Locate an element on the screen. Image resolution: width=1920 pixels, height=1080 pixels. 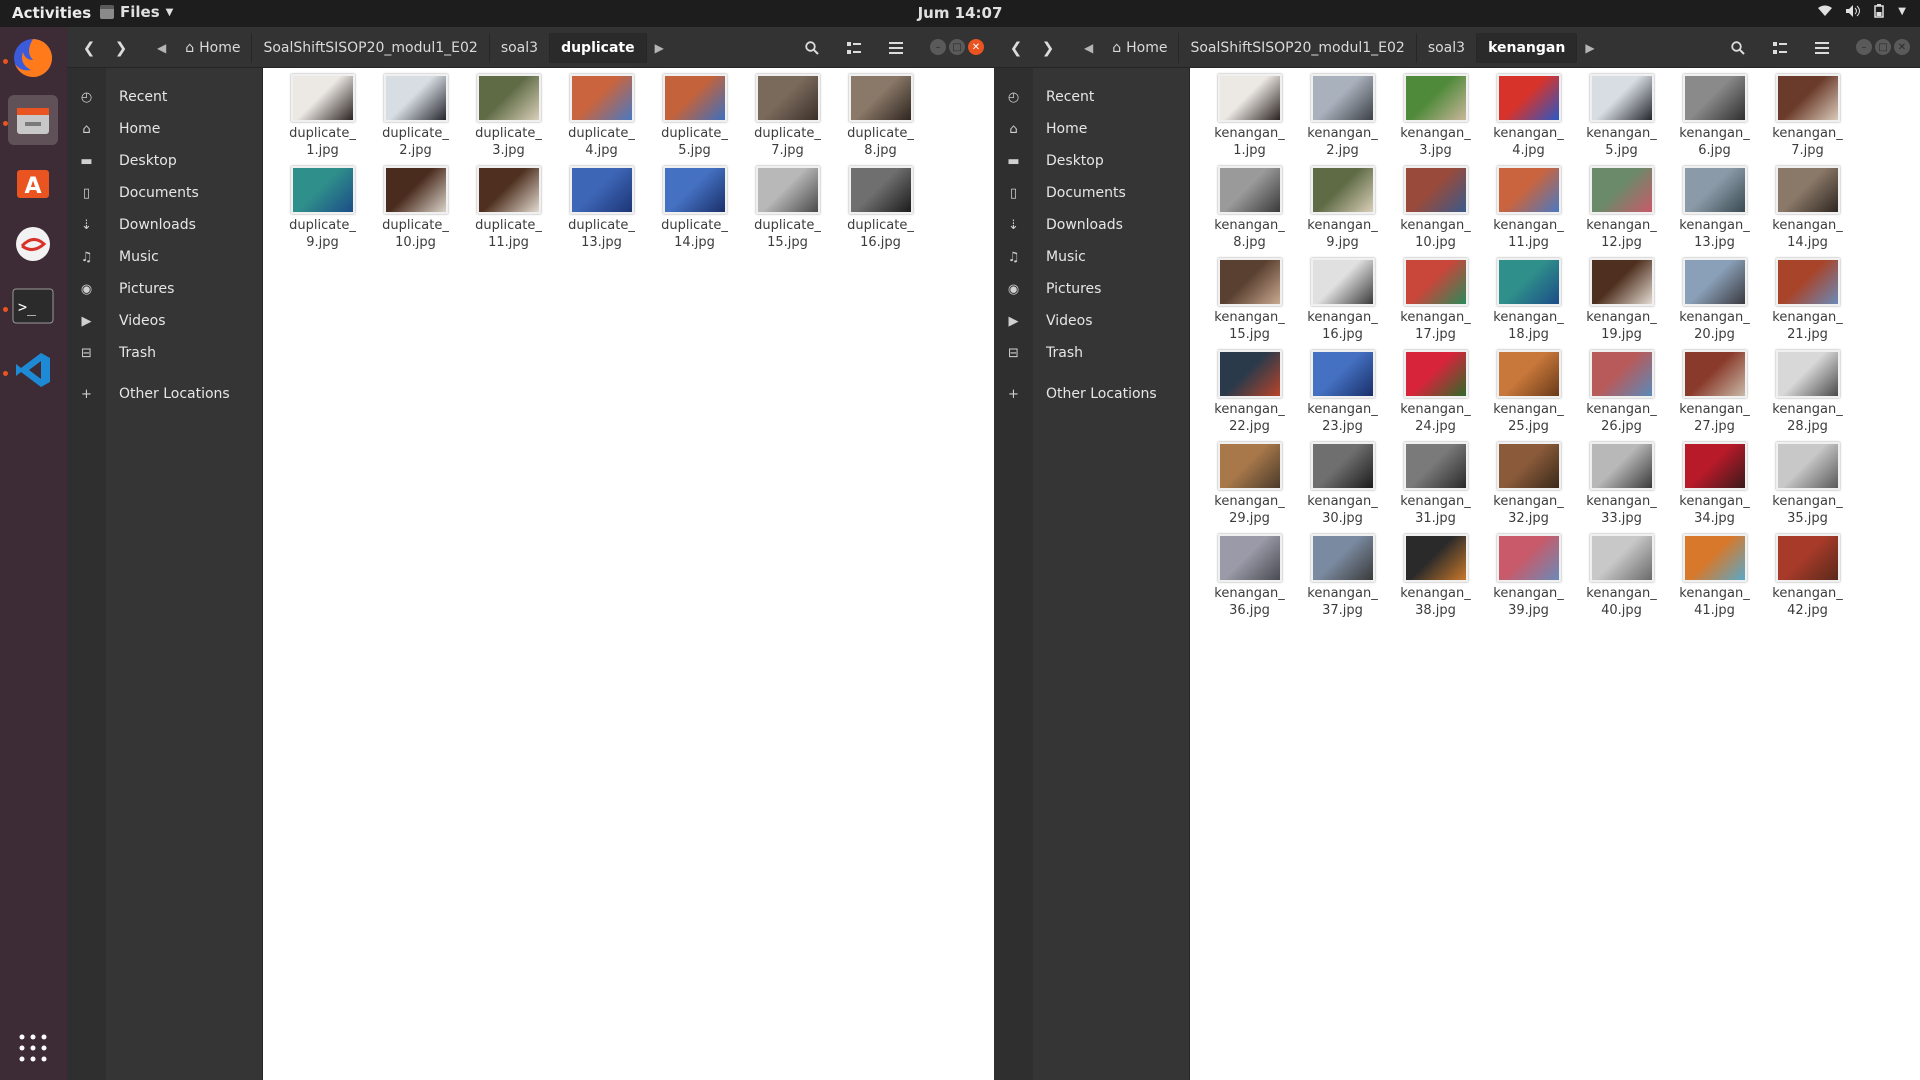
vscode-icon is located at coordinates (33, 370).